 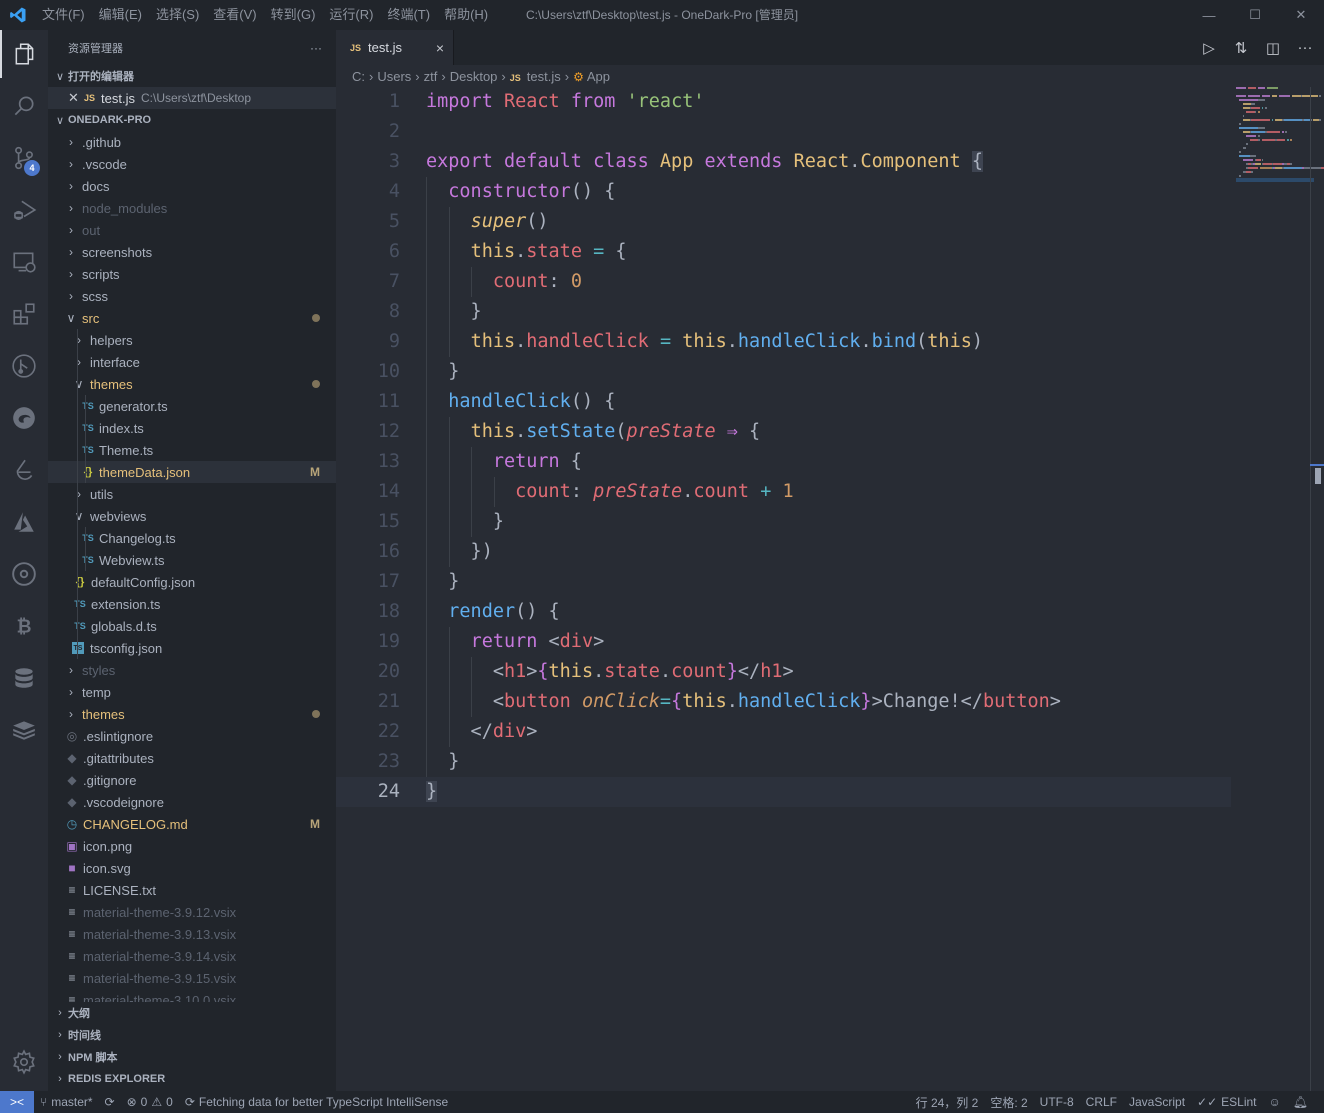 I want to click on project-header: ∨ ONEDARK-PRO, so click(x=192, y=120).